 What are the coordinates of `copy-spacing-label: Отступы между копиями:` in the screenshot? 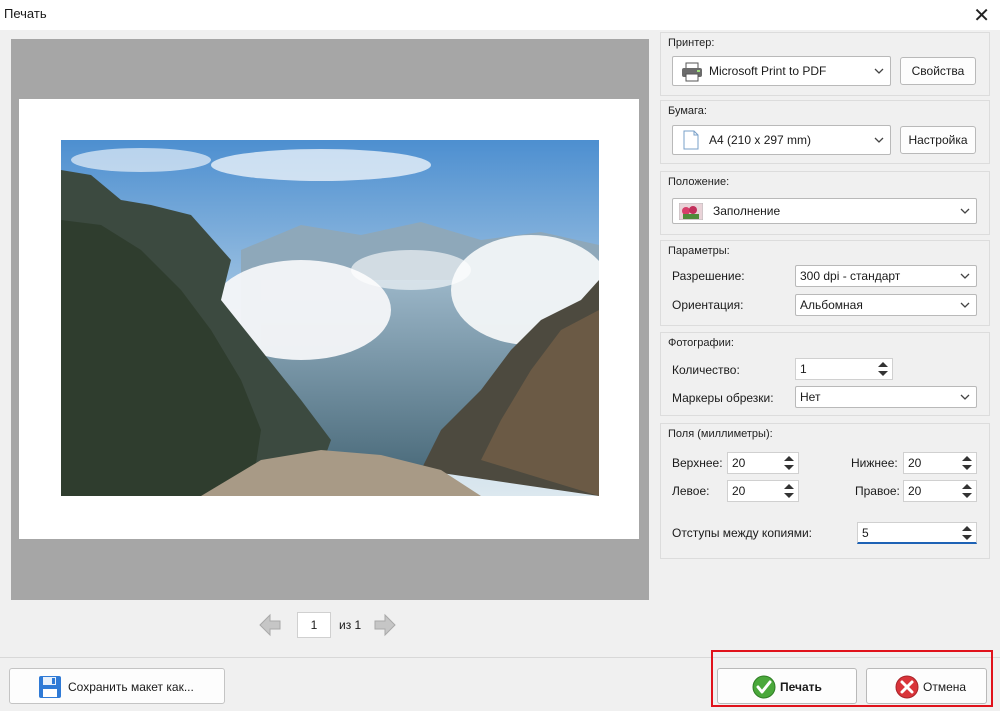 It's located at (742, 533).